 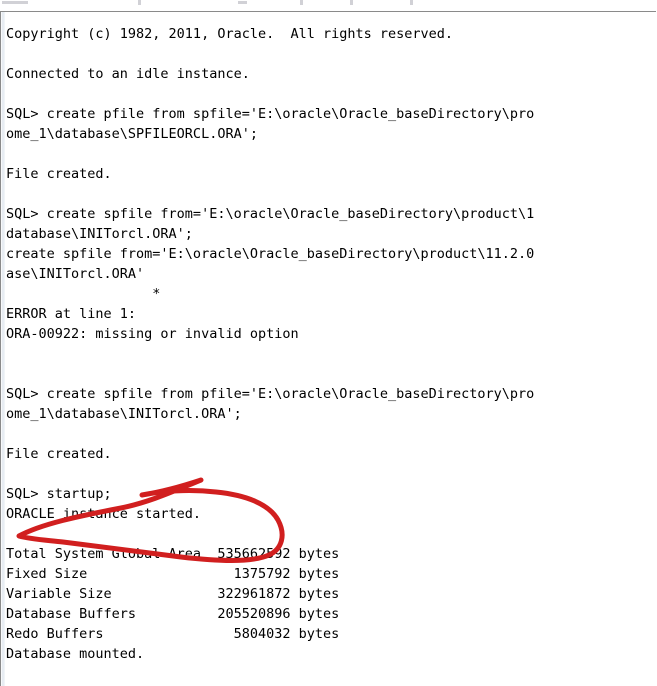 I want to click on window-left-edge, so click(x=3, y=349).